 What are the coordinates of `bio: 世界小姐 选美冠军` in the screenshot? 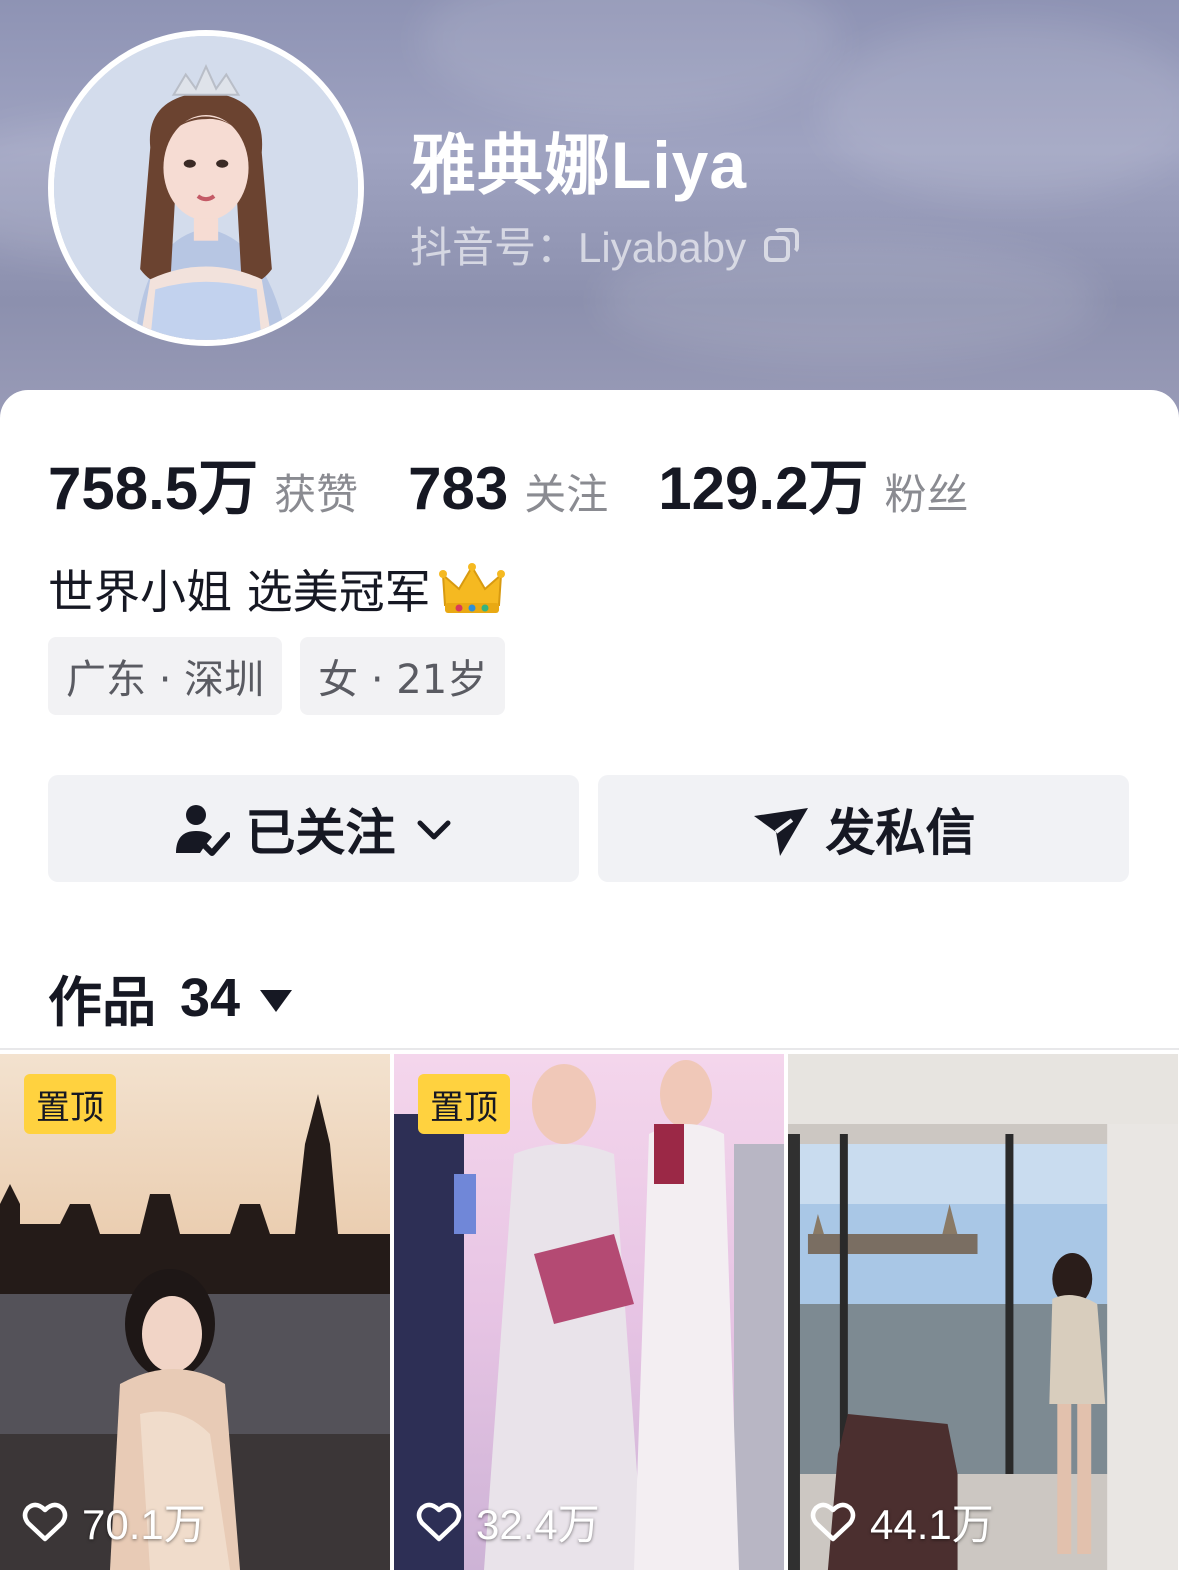 It's located at (276, 589).